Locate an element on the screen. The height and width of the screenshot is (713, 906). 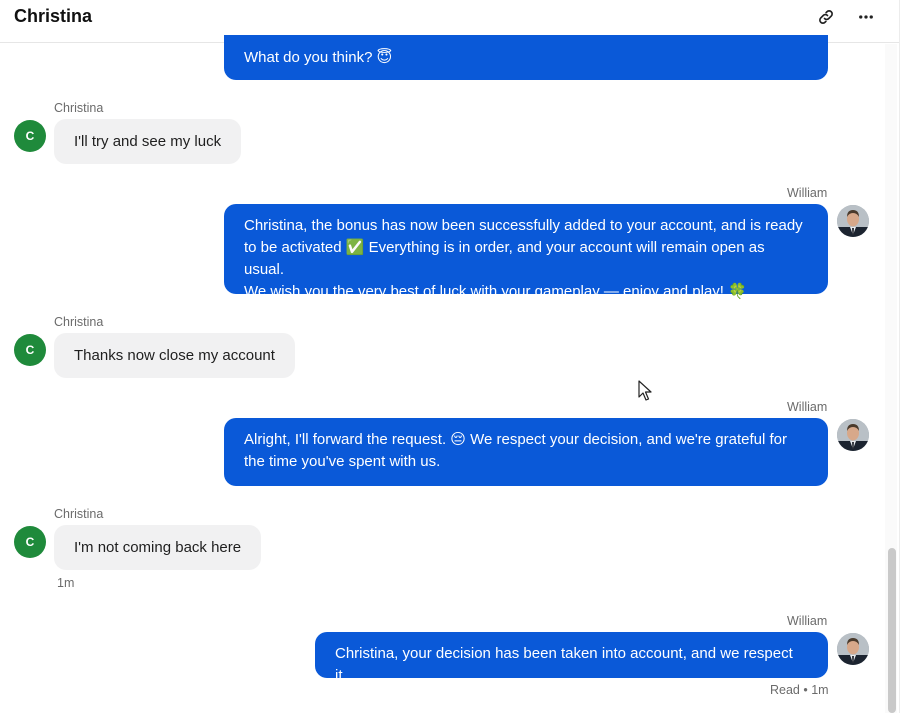
mouse-cursor-icon is located at coordinates (645, 393).